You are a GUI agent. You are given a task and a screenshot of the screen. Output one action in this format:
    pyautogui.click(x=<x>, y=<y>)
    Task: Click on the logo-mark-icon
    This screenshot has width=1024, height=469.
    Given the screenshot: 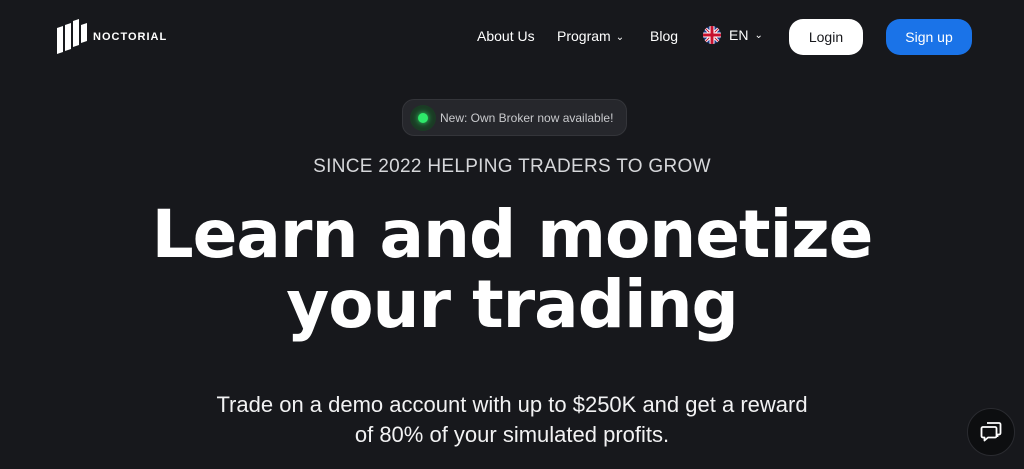 What is the action you would take?
    pyautogui.click(x=72, y=36)
    